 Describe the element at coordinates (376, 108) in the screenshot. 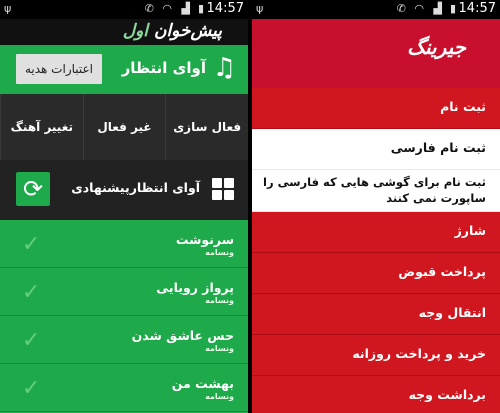

I see `menu-item-register: ثبت نام` at that location.